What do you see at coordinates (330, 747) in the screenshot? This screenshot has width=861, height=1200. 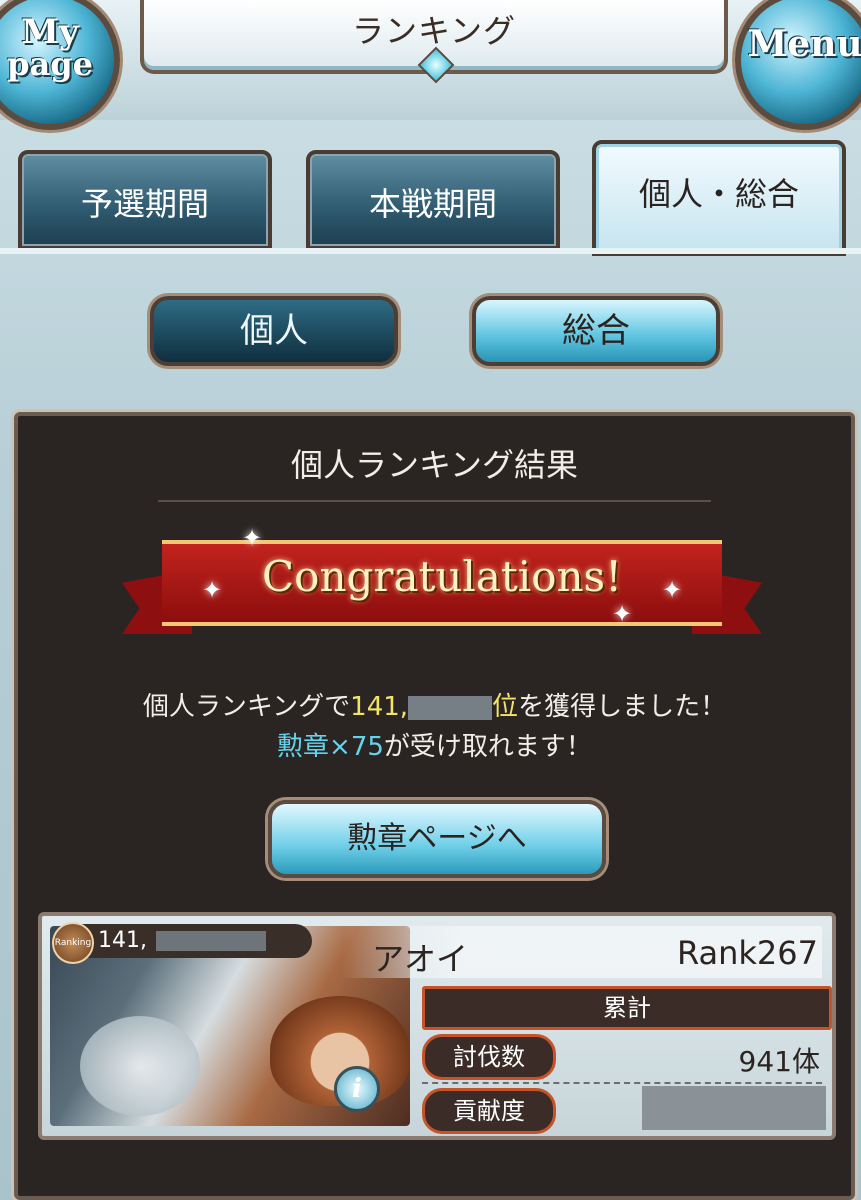 I see `reward-item: 勲章×75` at bounding box center [330, 747].